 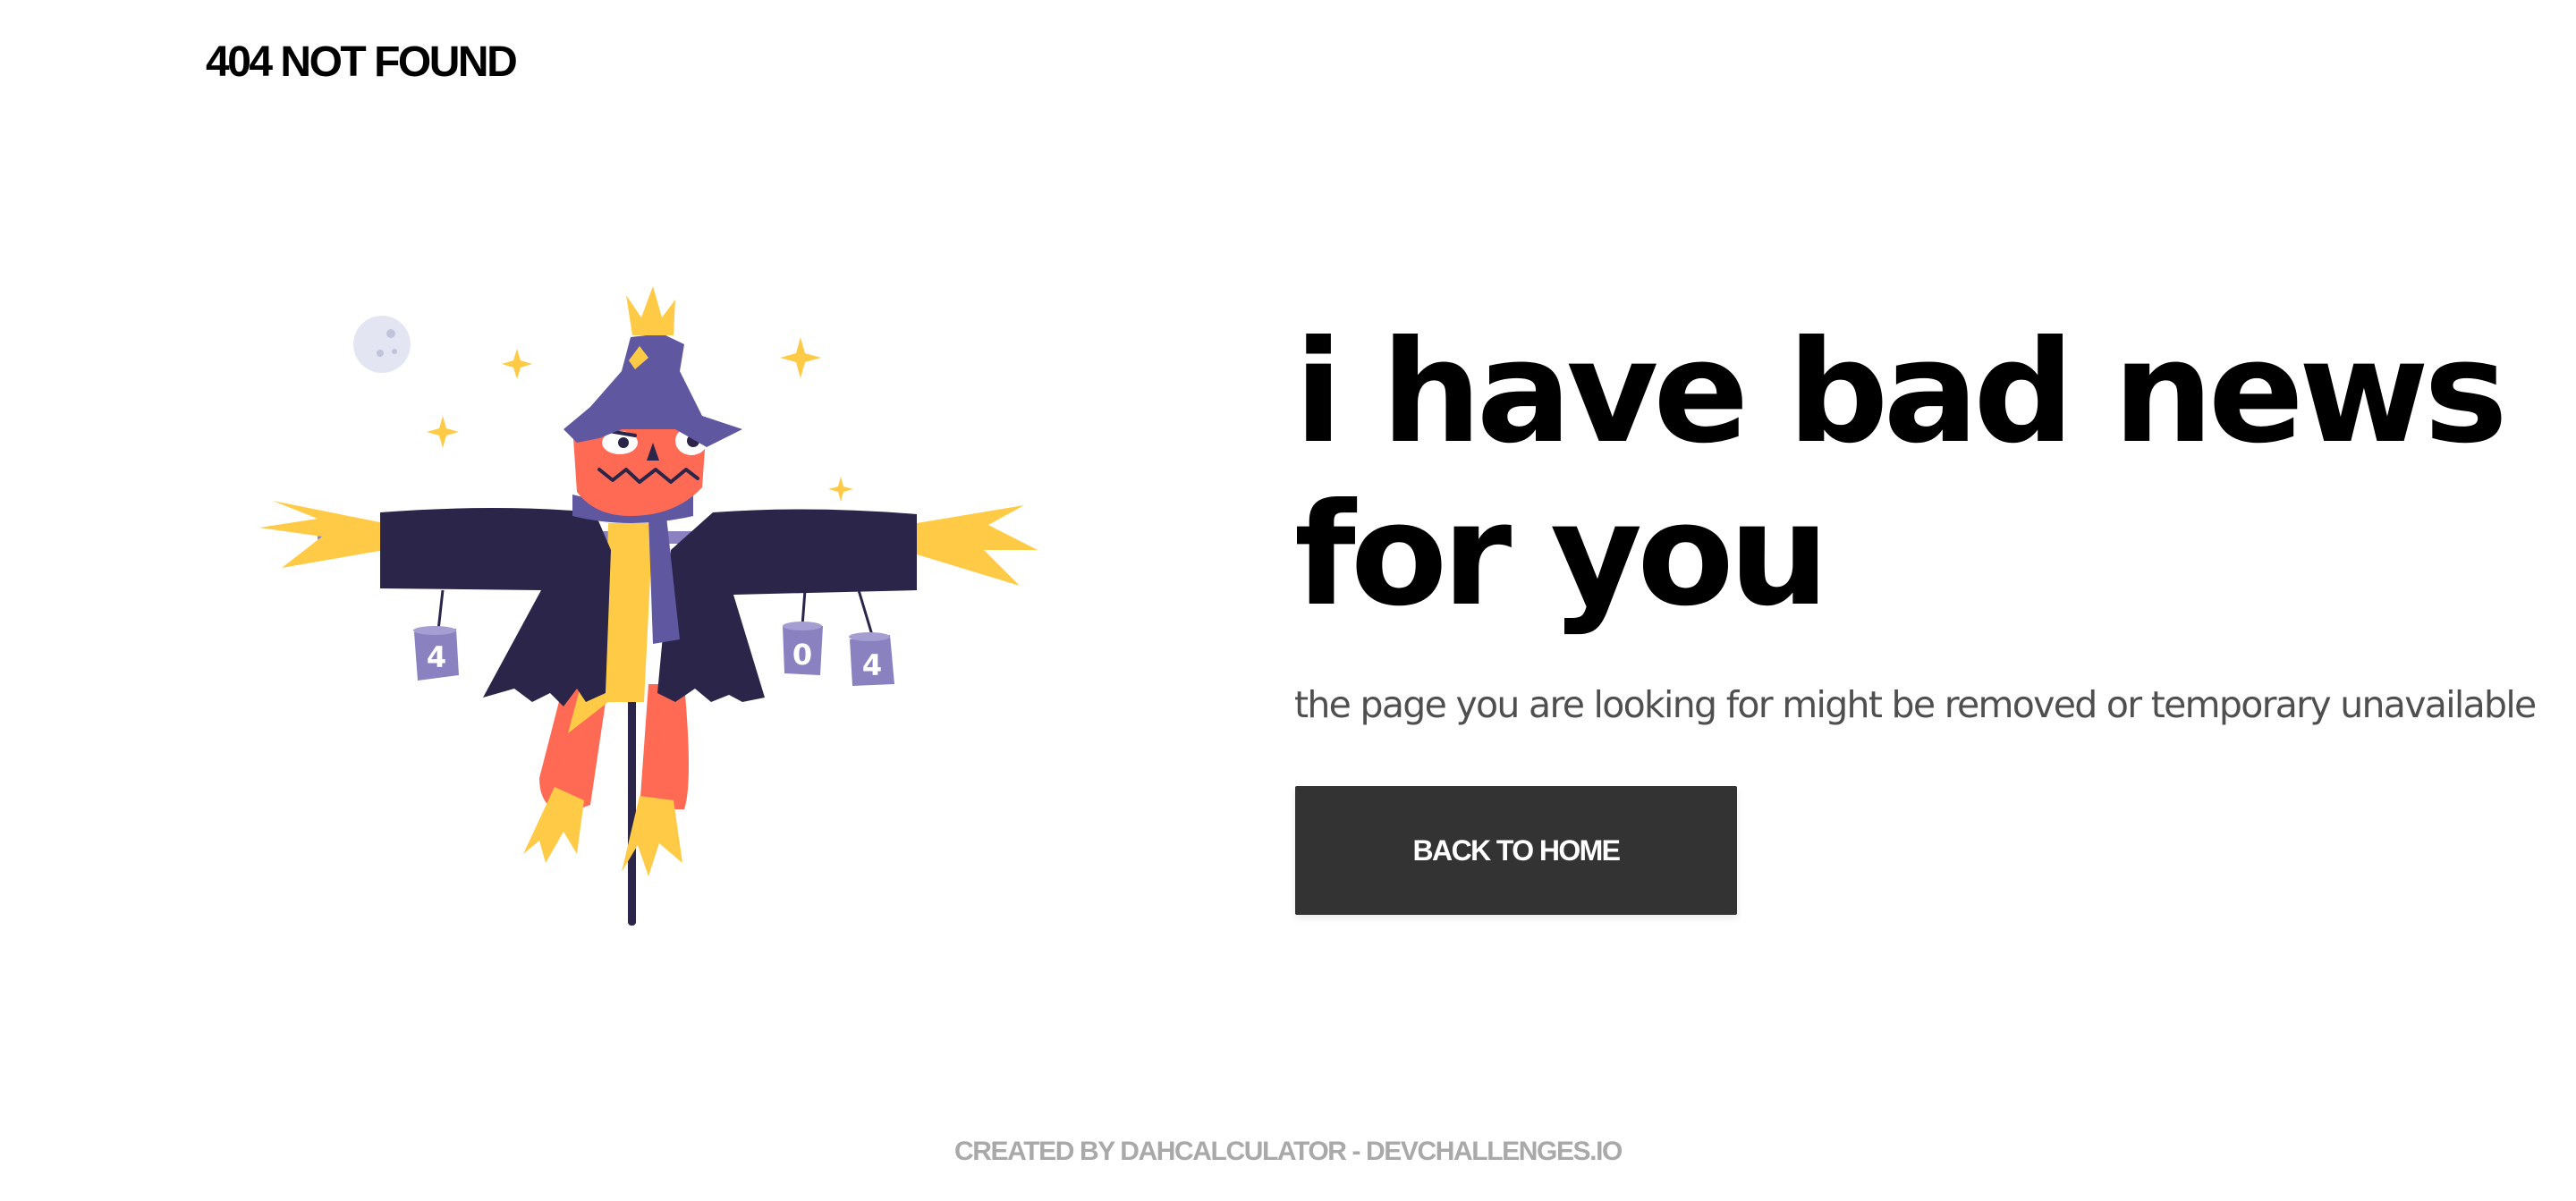 What do you see at coordinates (1516, 850) in the screenshot?
I see `back-to-home-button: BACK TO HOME` at bounding box center [1516, 850].